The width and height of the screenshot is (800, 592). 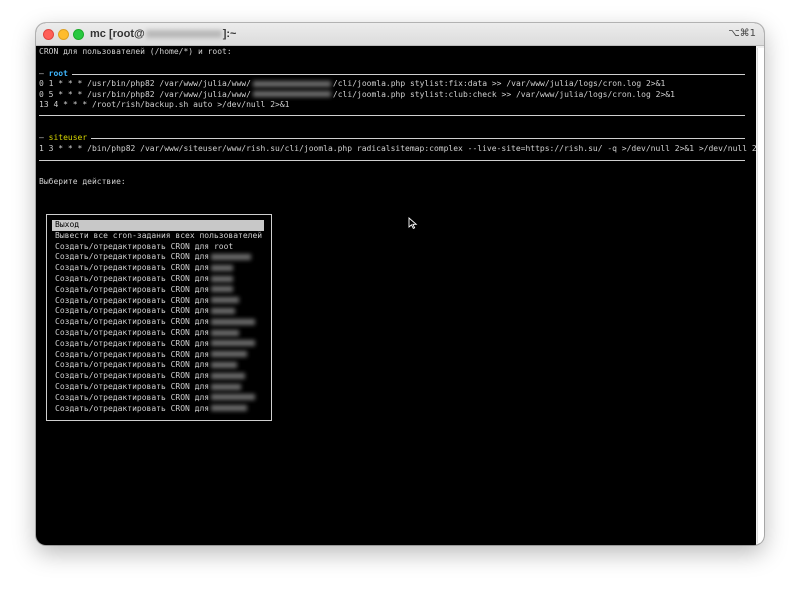 I want to click on window-title: mc [root@ ]:~, so click(x=163, y=34).